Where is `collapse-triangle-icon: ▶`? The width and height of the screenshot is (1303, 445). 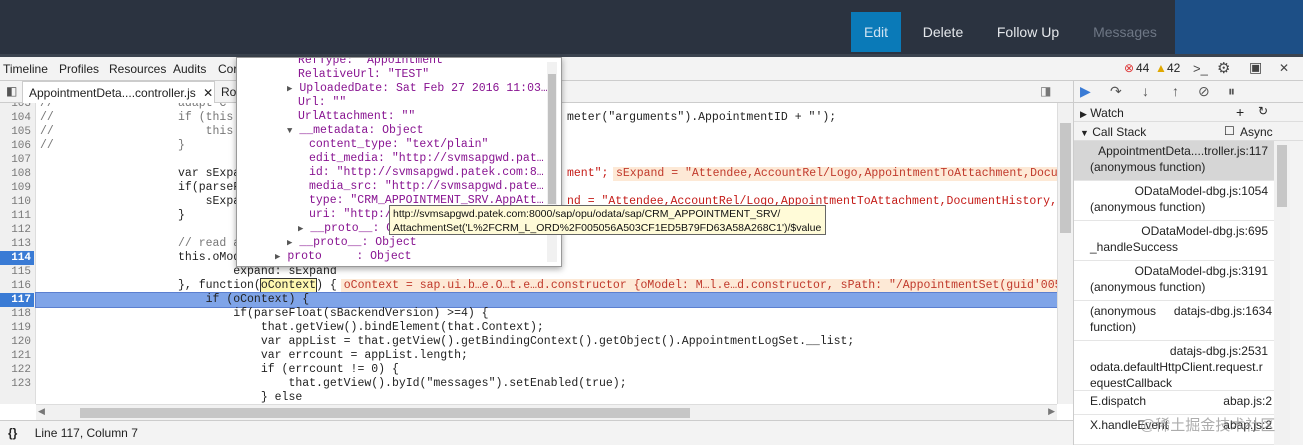
collapse-triangle-icon: ▶ is located at coordinates (1083, 114).